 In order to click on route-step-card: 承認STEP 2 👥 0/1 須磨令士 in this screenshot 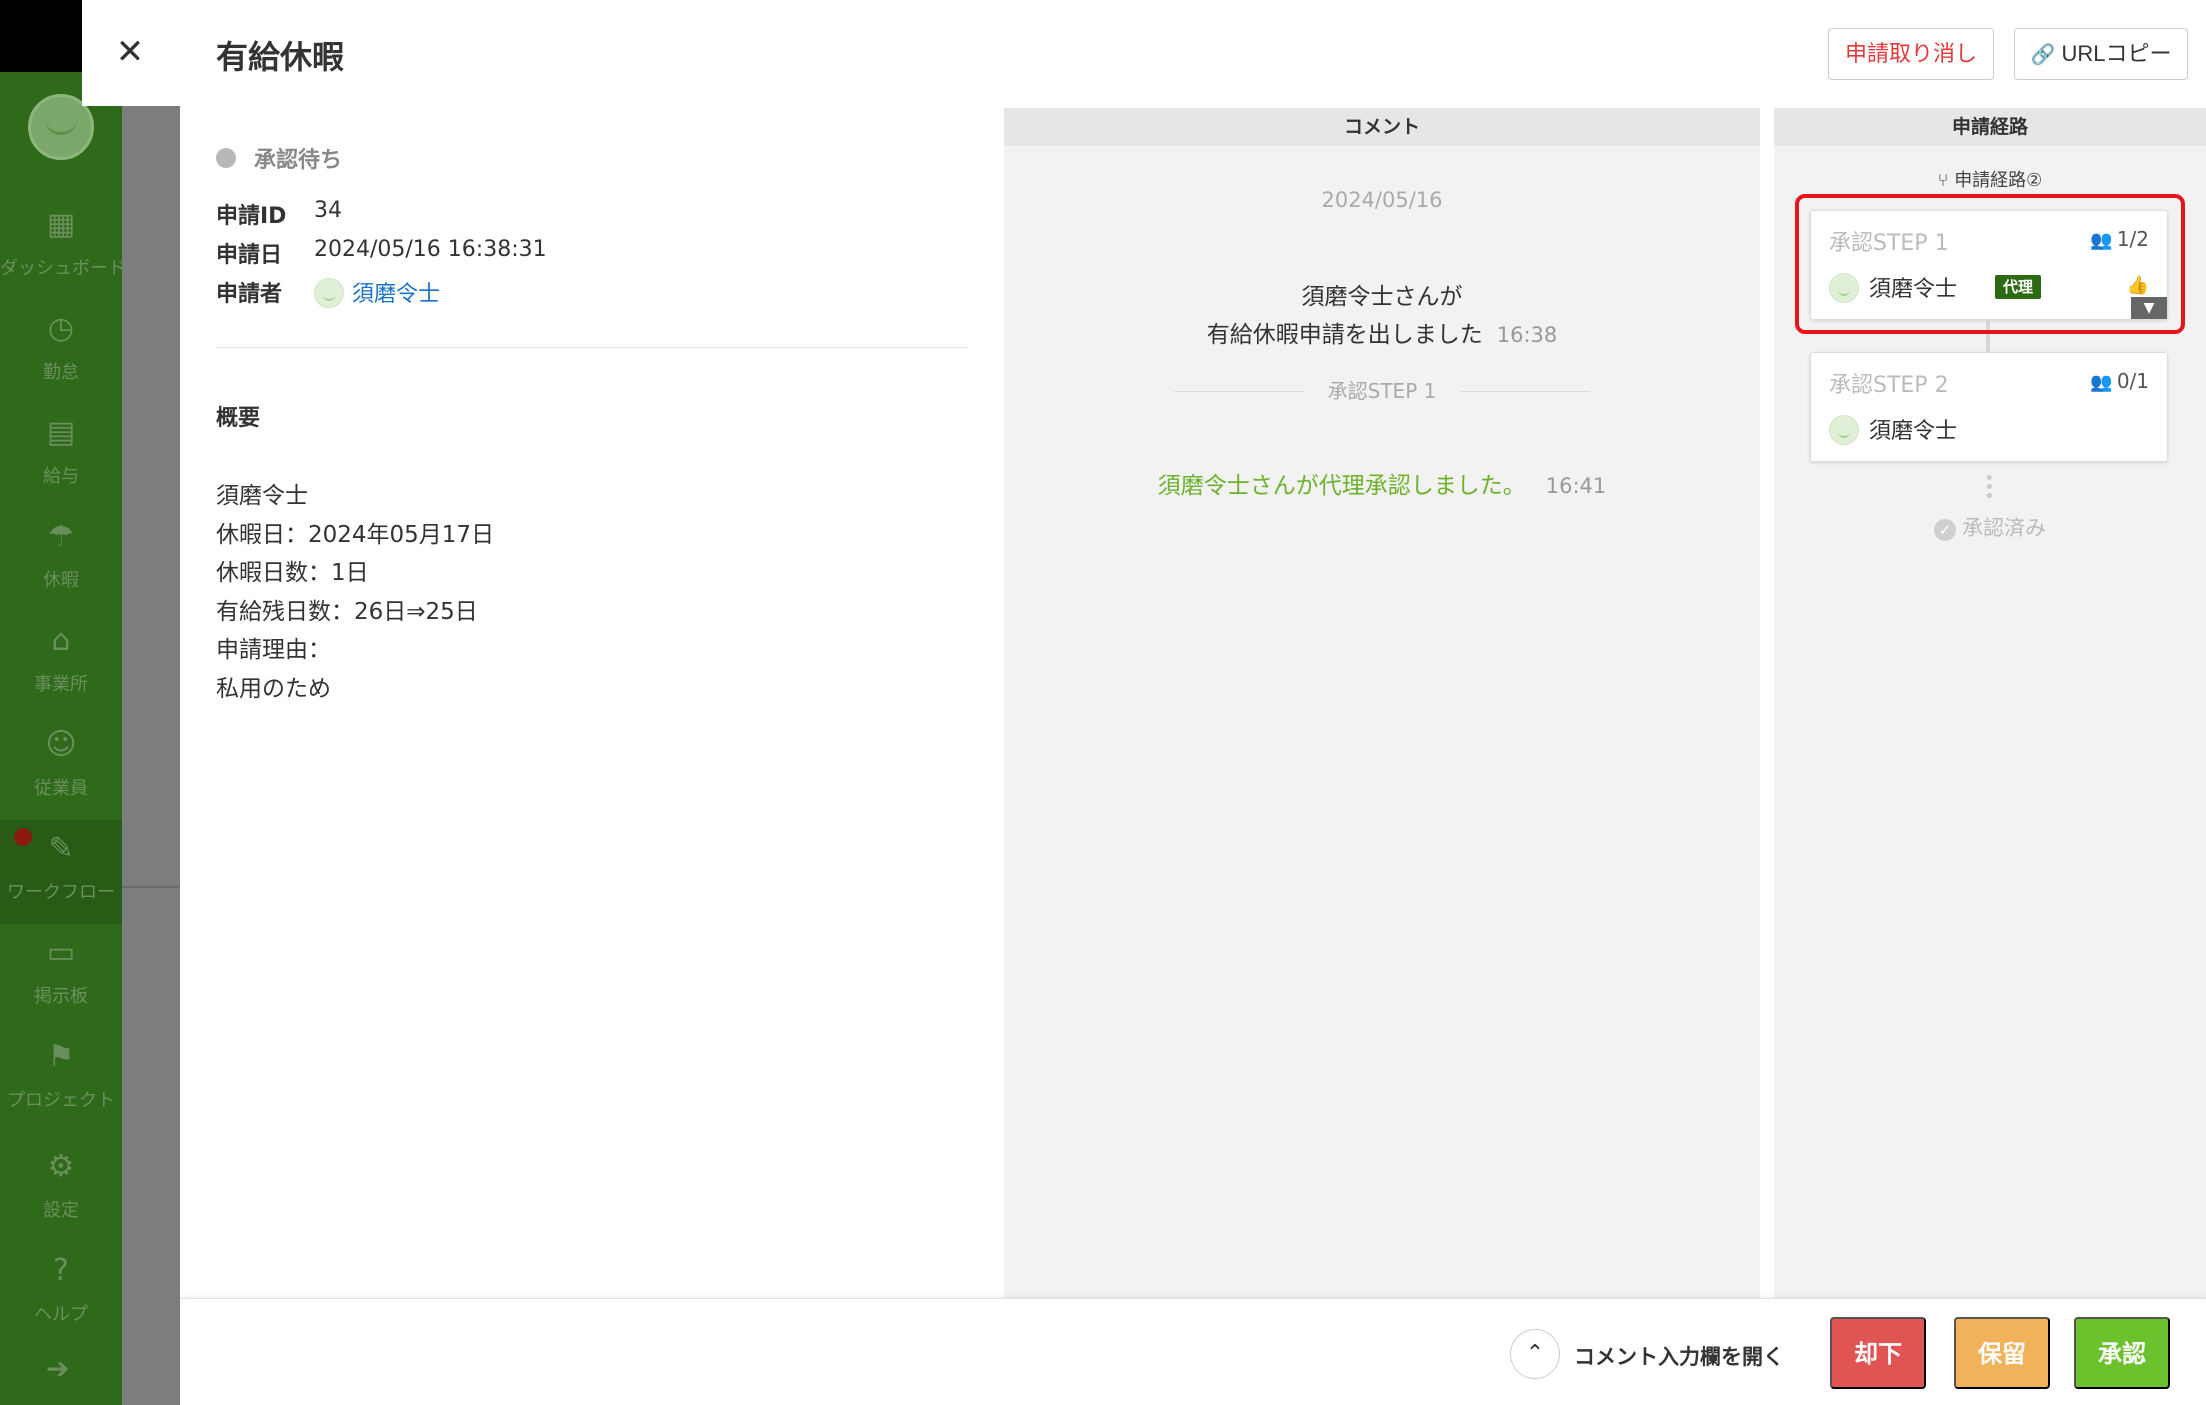, I will do `click(1989, 407)`.